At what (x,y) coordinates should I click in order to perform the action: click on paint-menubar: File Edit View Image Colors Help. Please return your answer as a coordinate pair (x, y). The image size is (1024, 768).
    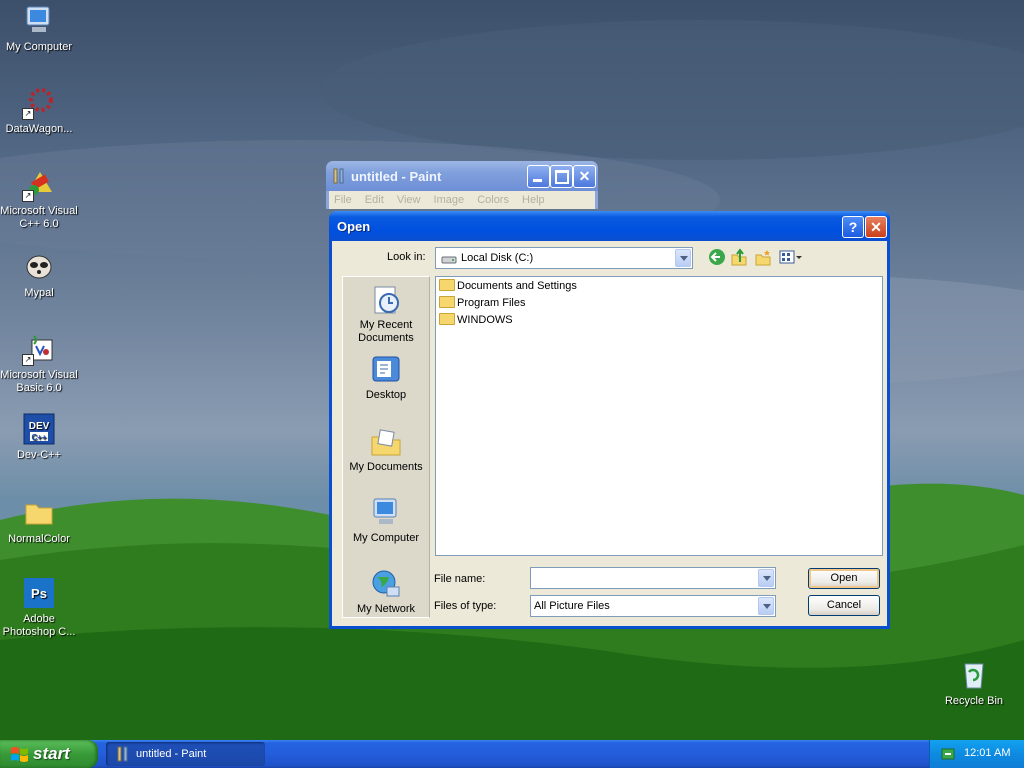
    Looking at the image, I should click on (462, 200).